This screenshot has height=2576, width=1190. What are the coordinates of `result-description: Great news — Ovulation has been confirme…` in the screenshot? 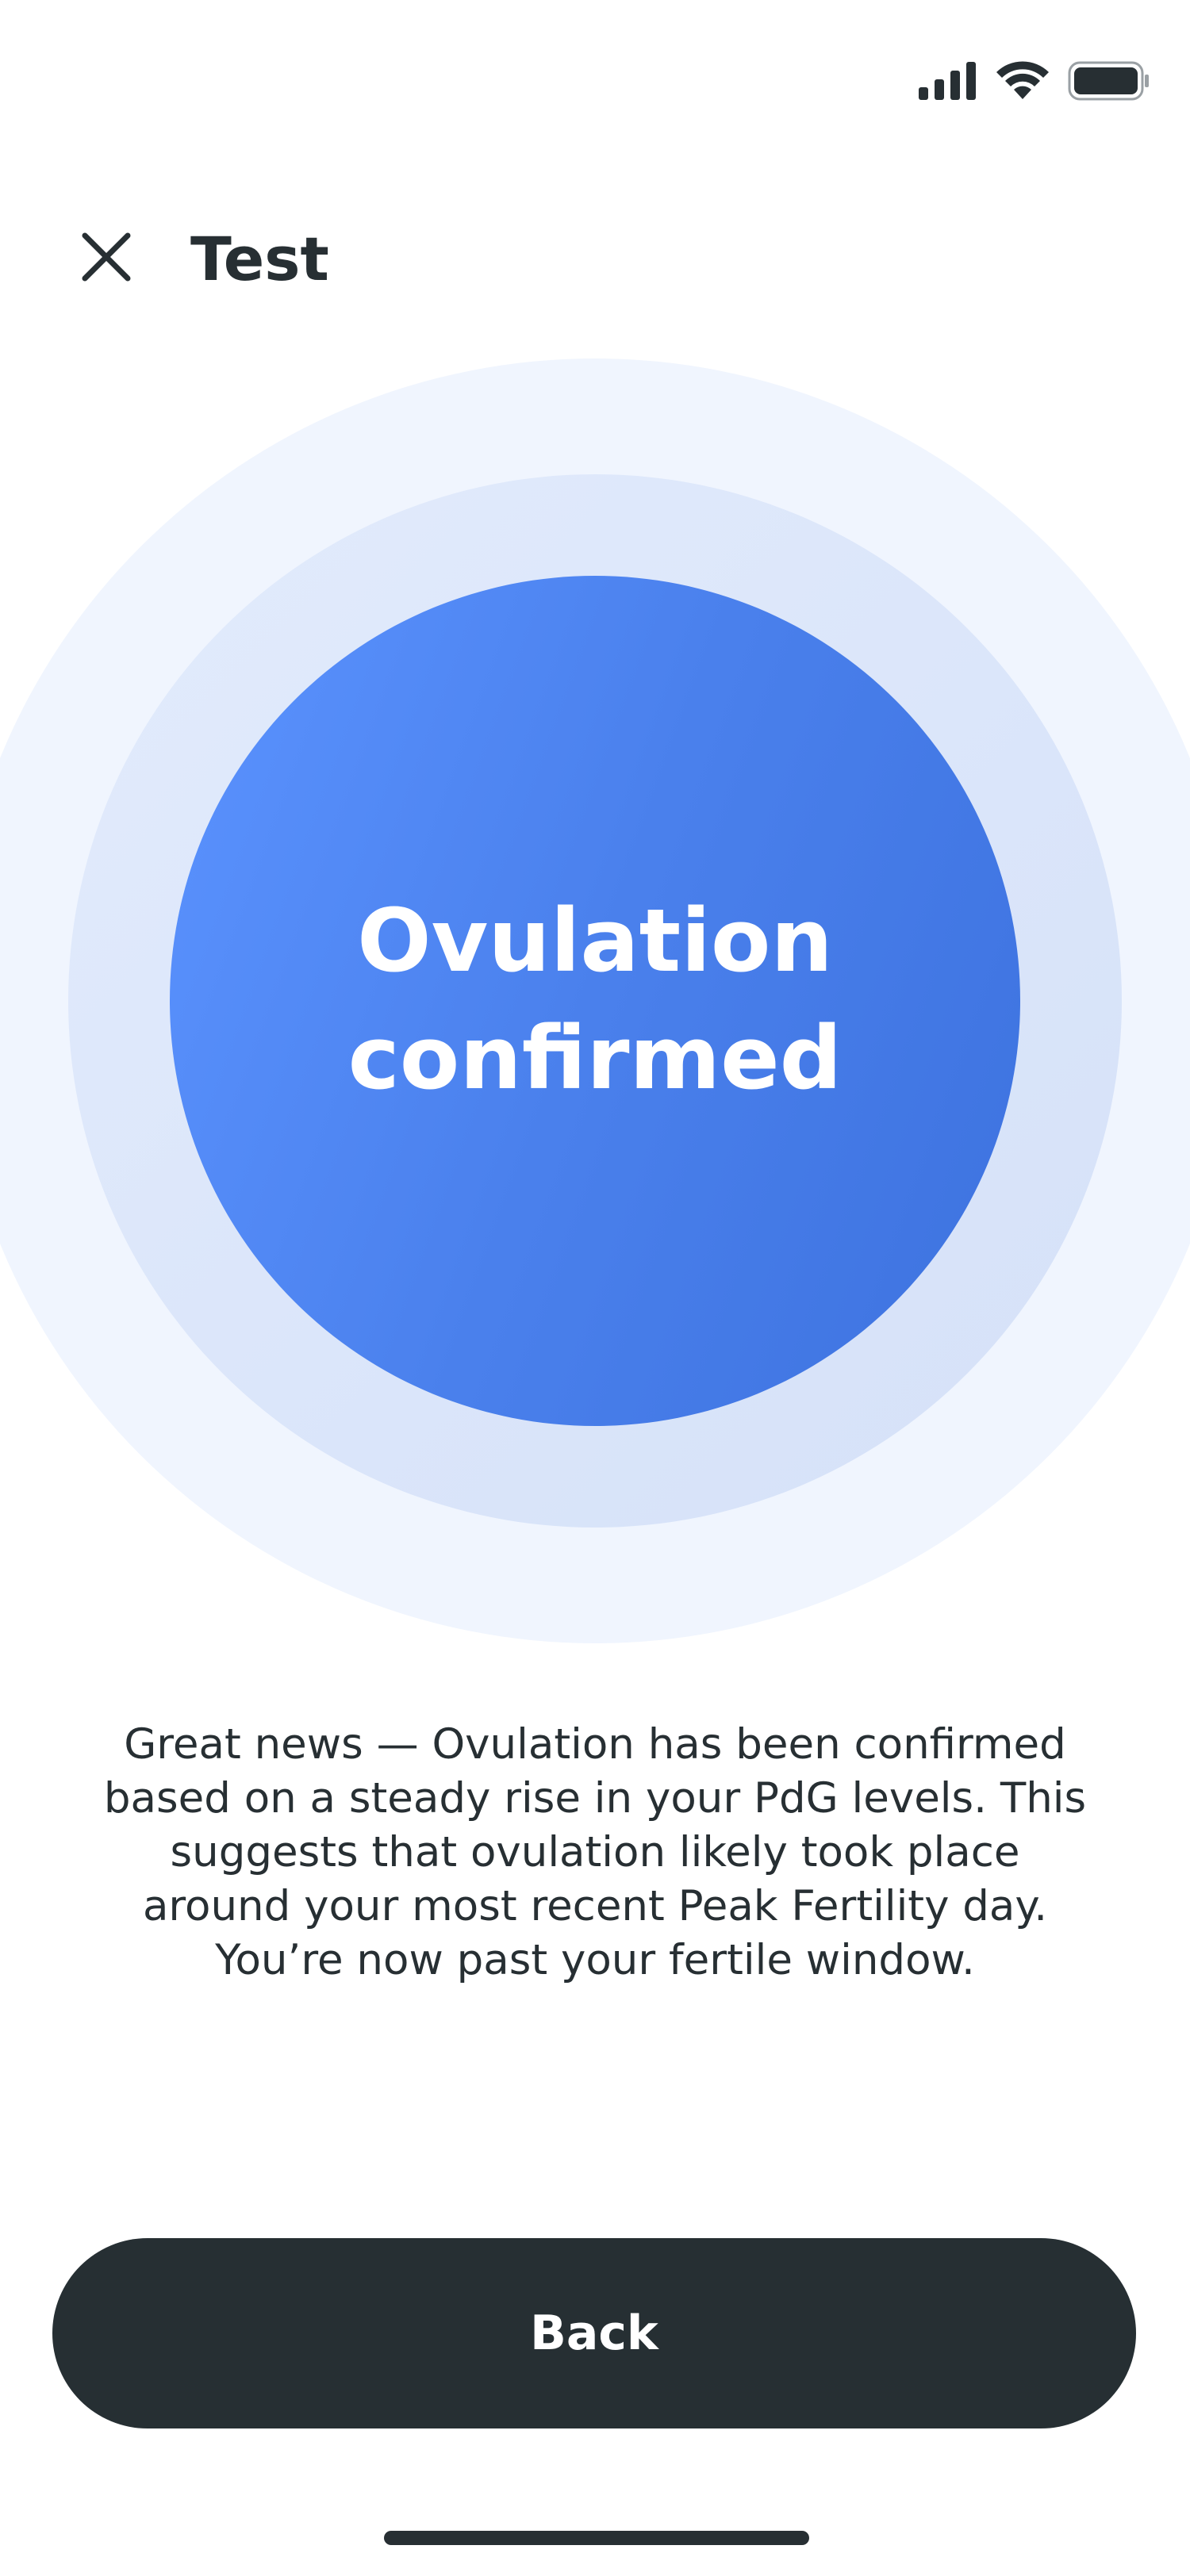 It's located at (595, 1852).